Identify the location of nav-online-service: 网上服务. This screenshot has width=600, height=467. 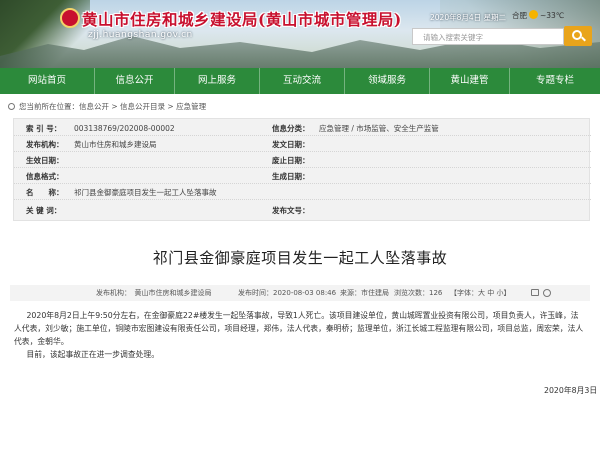
(217, 81).